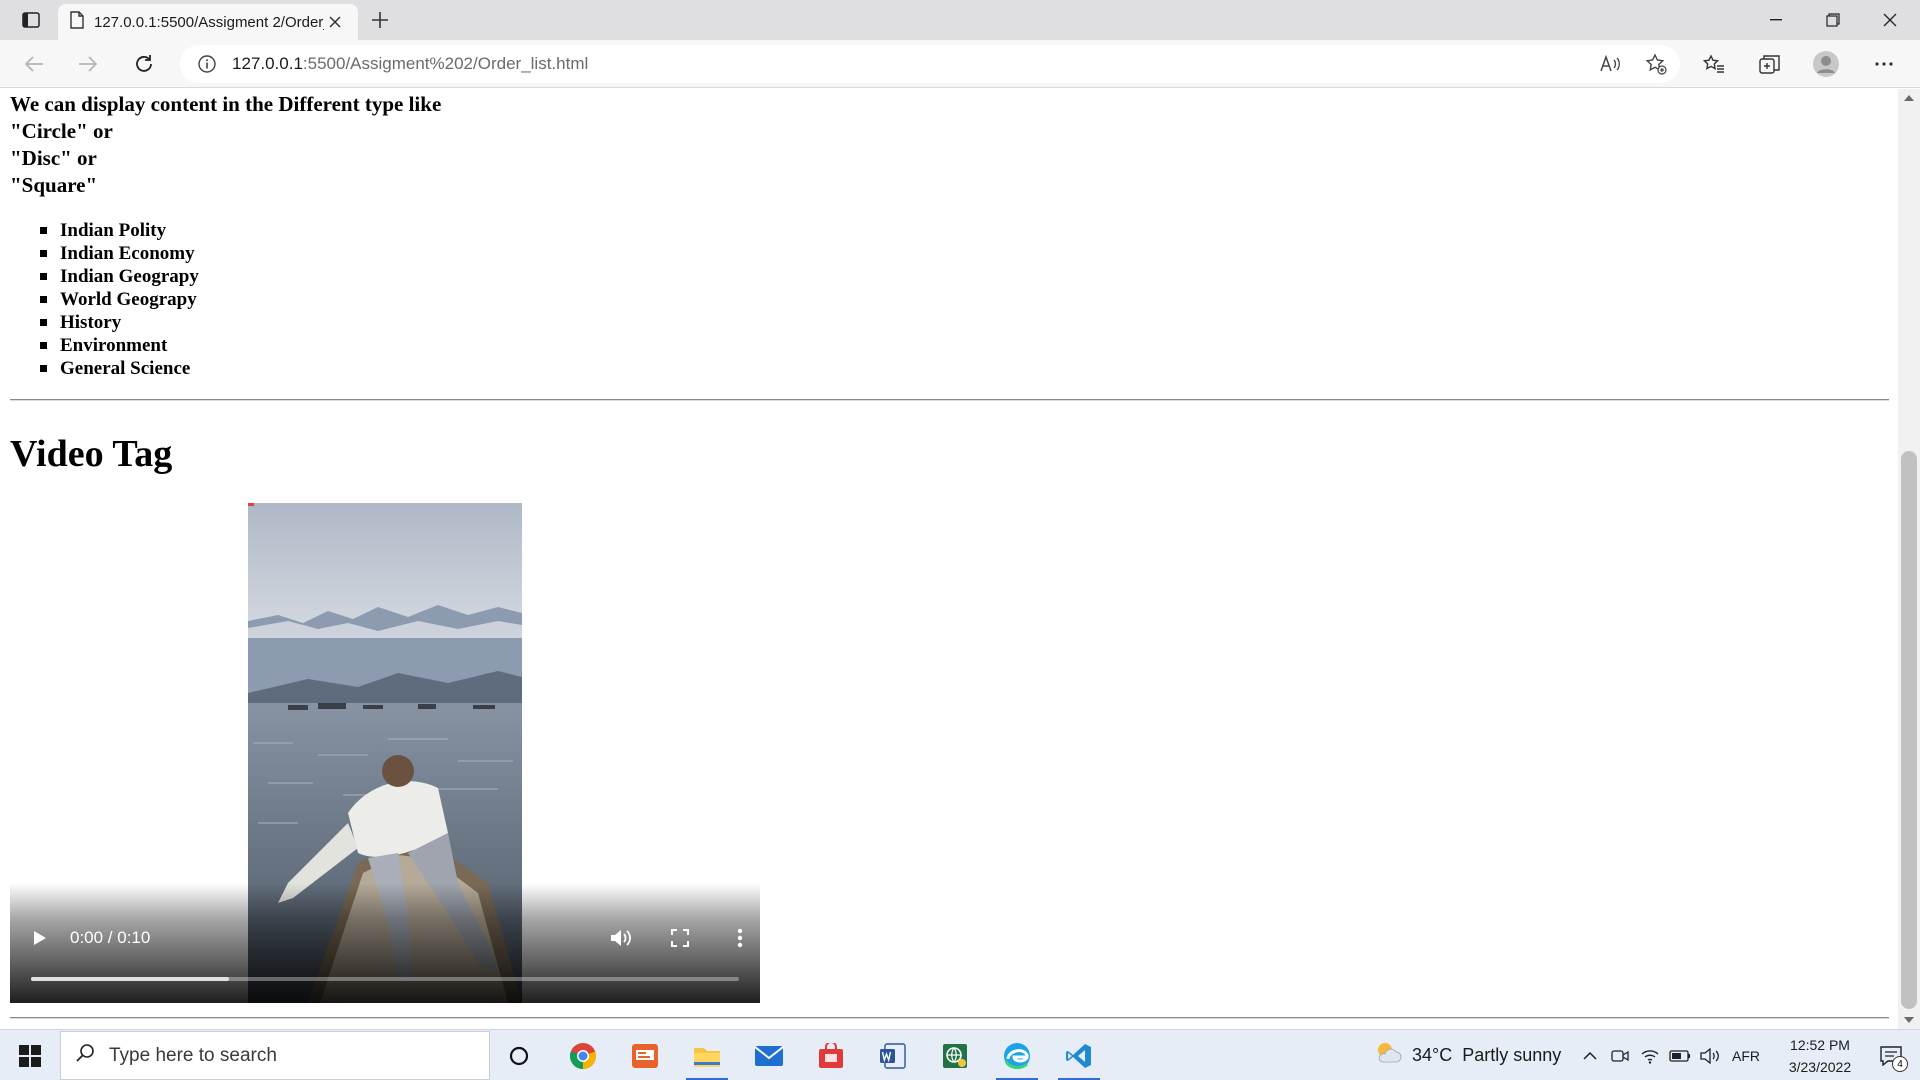  I want to click on weather-widget: 34°C Partly sunny, so click(1467, 1055).